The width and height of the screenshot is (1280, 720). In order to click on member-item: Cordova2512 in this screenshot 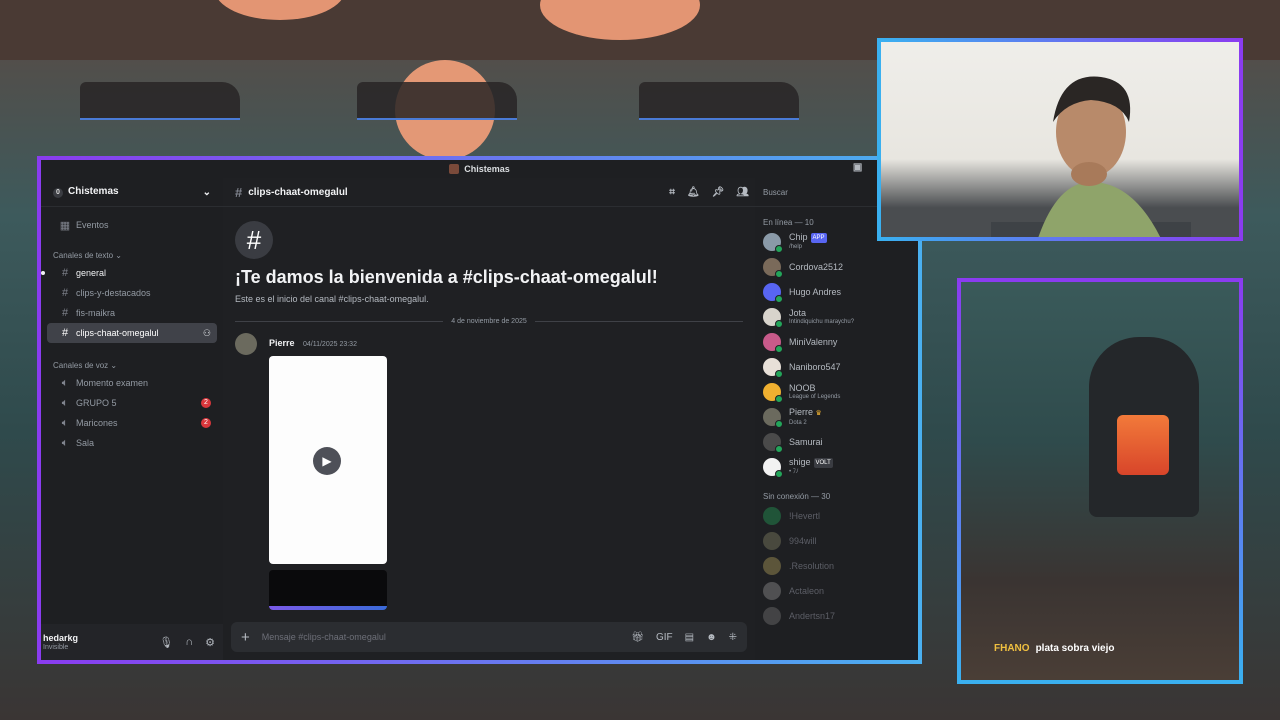, I will do `click(836, 266)`.